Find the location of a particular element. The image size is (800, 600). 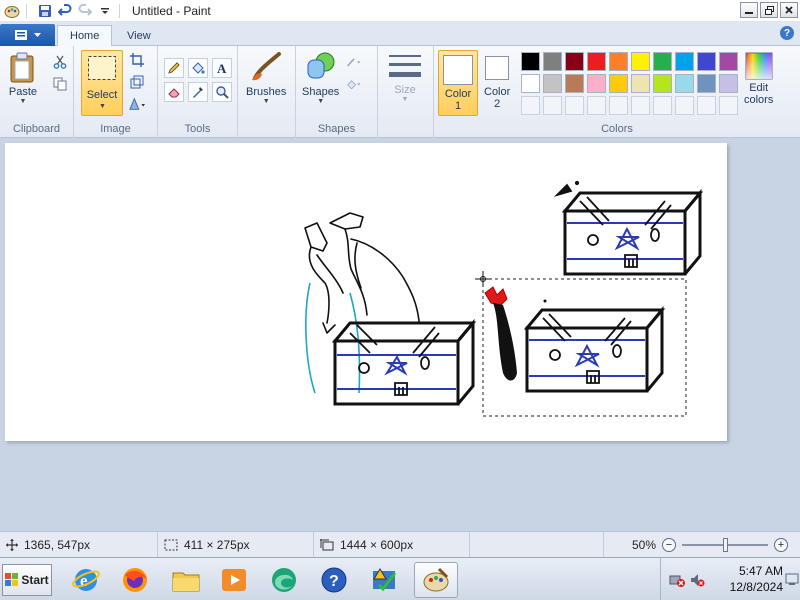

copy-icon is located at coordinates (60, 84).